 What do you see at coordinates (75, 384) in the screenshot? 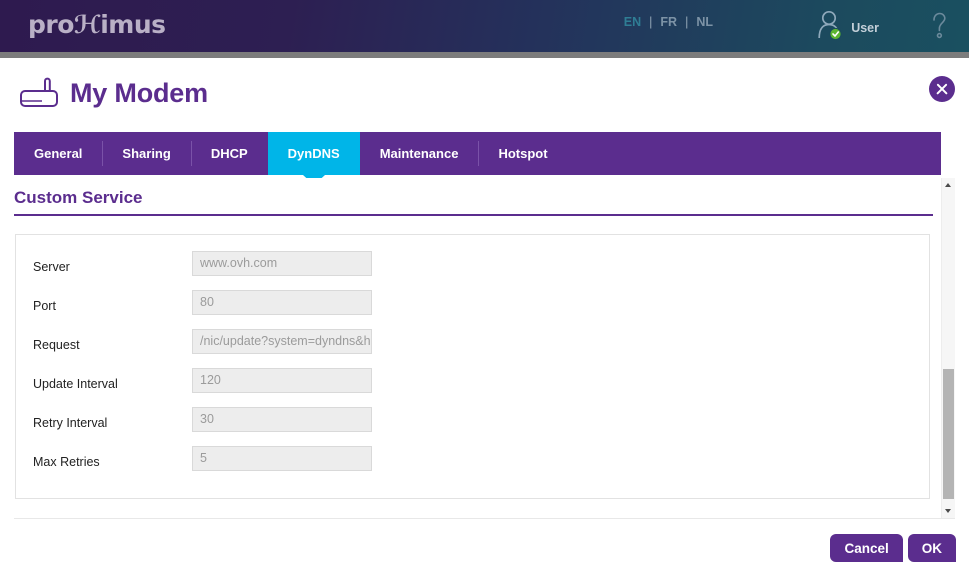
I see `label-update-interval: Update Interval` at bounding box center [75, 384].